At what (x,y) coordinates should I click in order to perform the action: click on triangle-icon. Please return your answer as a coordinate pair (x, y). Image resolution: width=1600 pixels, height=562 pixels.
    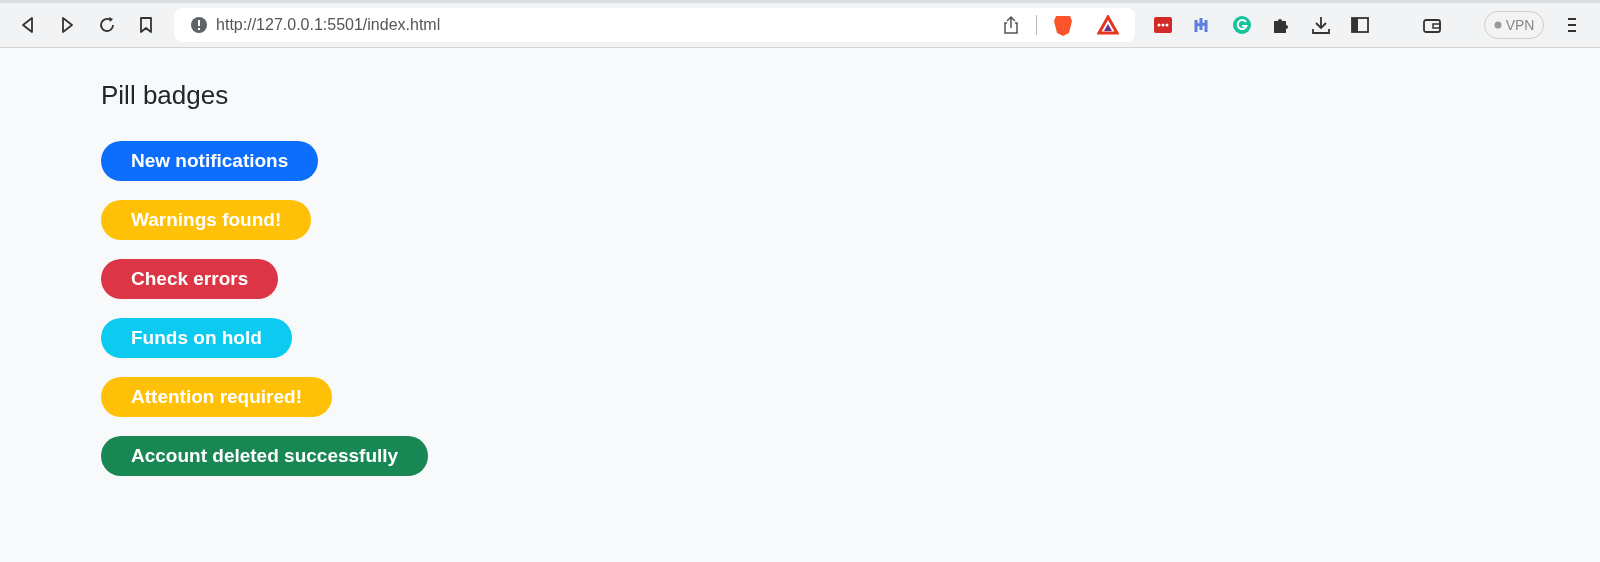
    Looking at the image, I should click on (1108, 25).